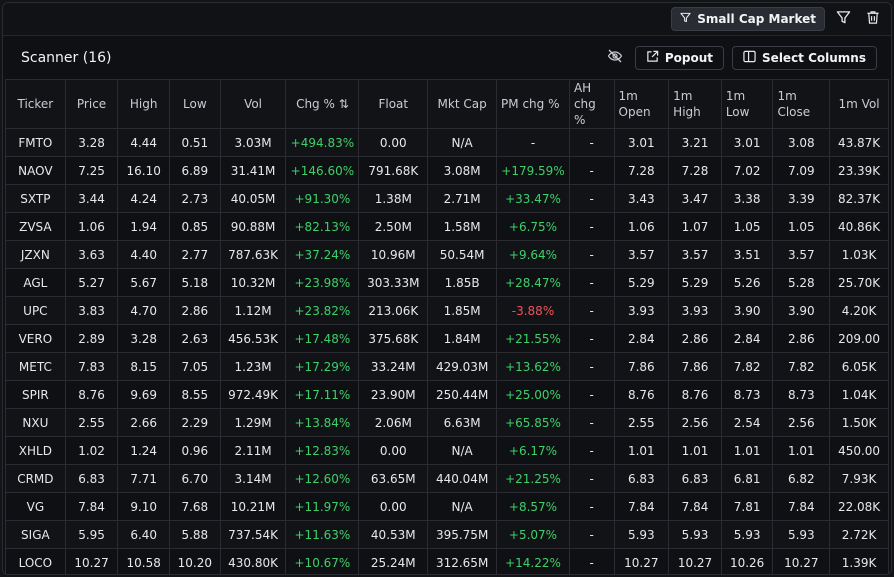 This screenshot has width=894, height=577. I want to click on column-header: PM chg %, so click(533, 104).